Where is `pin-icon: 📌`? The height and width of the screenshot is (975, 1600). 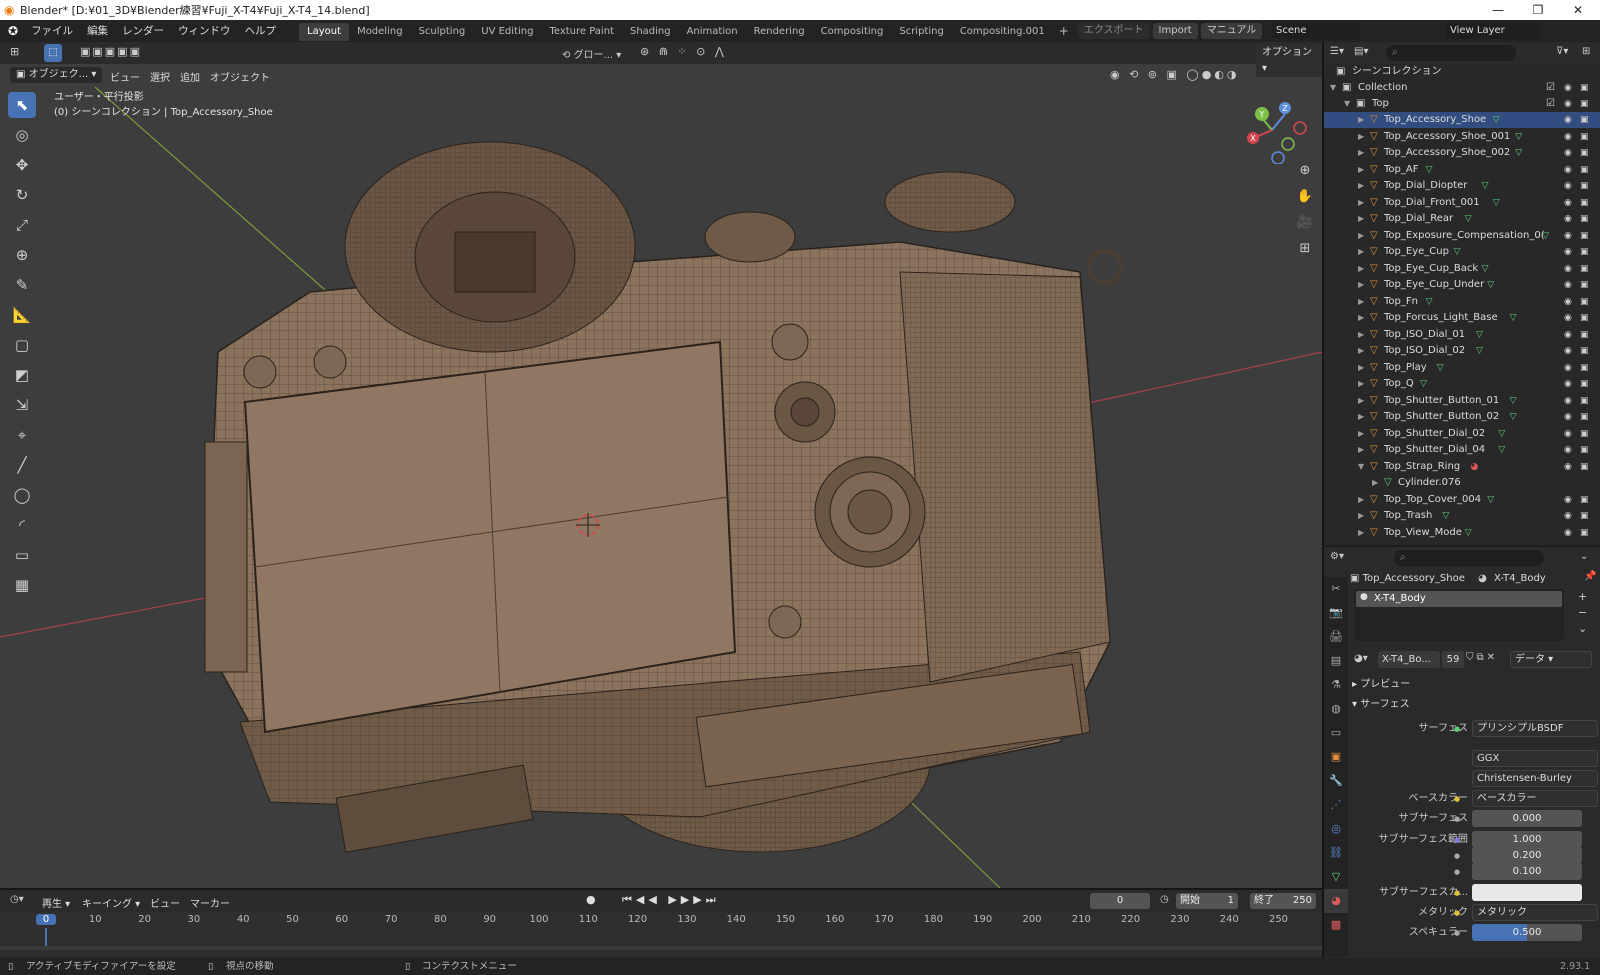 pin-icon: 📌 is located at coordinates (1590, 576).